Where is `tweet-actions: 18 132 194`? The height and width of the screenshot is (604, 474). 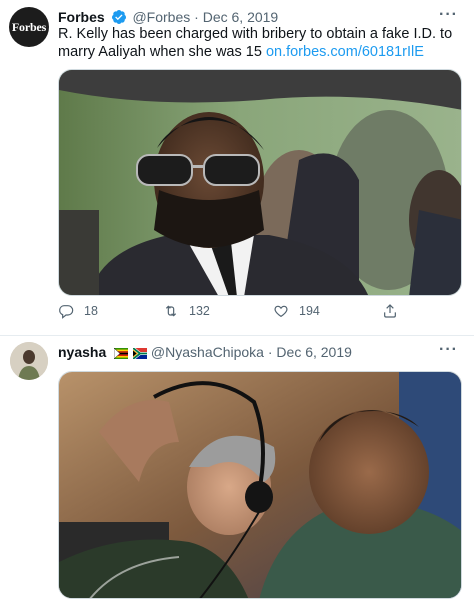
tweet-actions: 18 132 194 is located at coordinates (260, 313).